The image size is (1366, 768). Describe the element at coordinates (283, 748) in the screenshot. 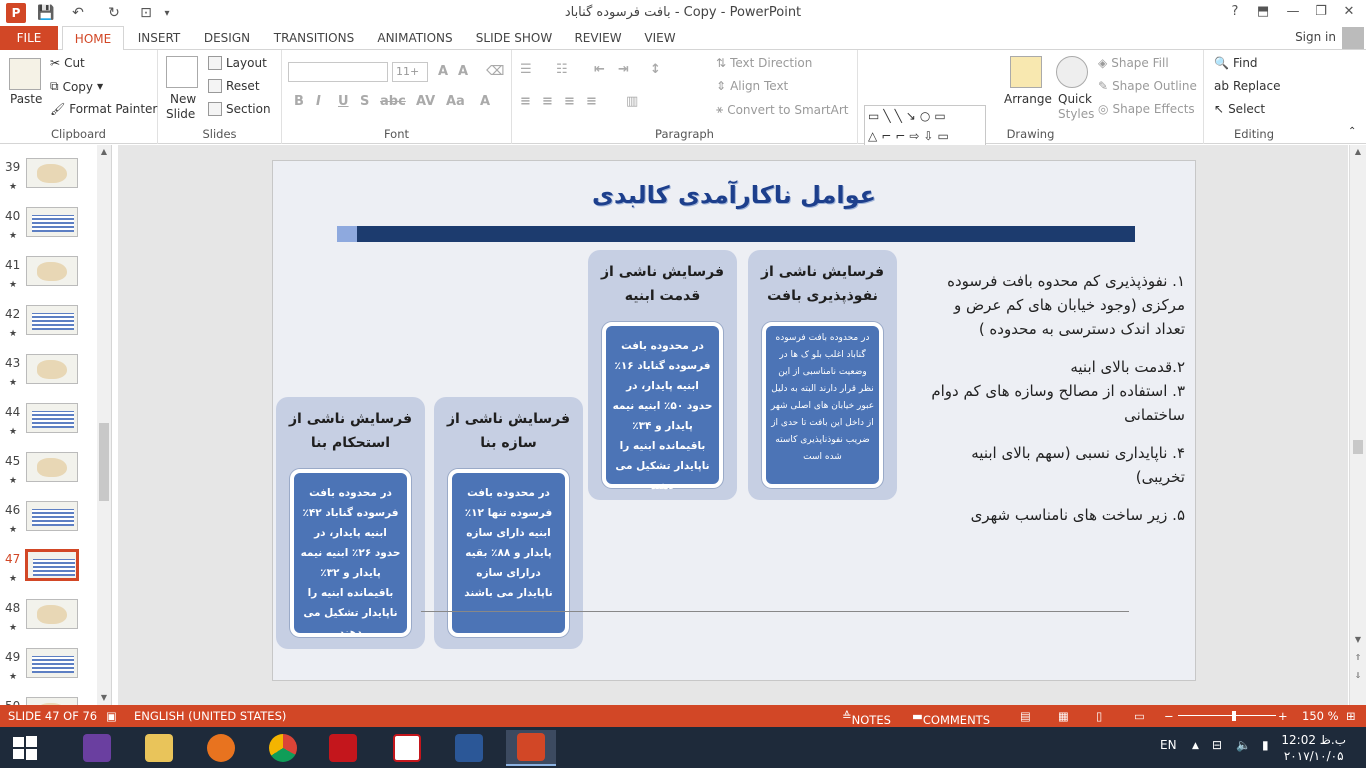

I see `chrome-icon` at that location.